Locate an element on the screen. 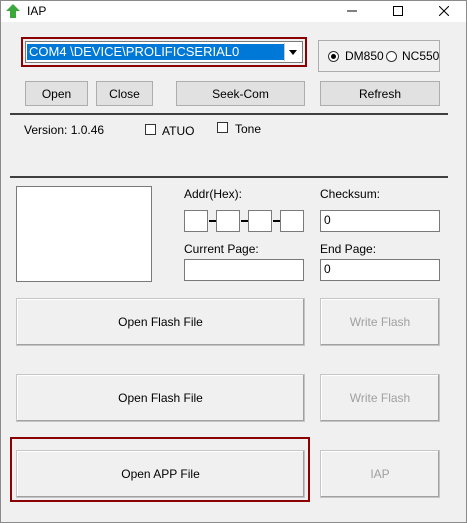 The height and width of the screenshot is (523, 467). checksum-input: 0 is located at coordinates (380, 221).